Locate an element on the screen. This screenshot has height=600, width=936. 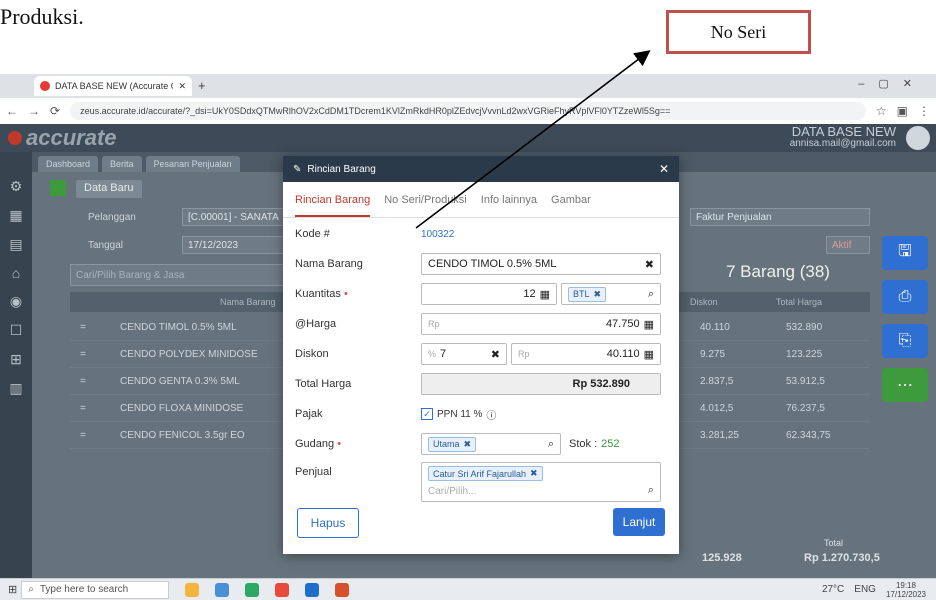
gudang-select: Utama ✖ ⌕ is located at coordinates (491, 444).